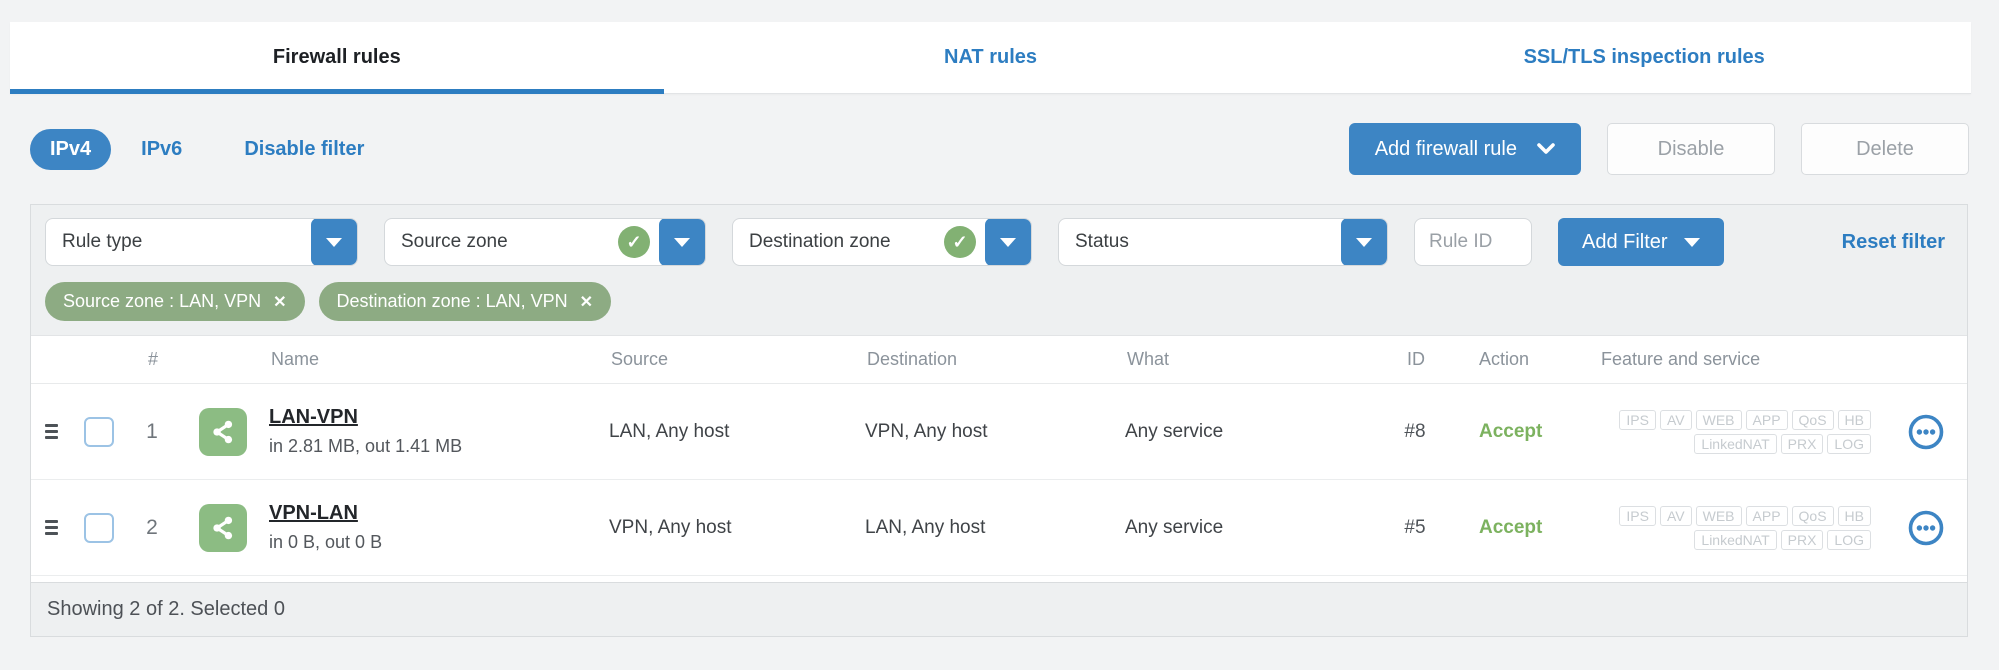 The height and width of the screenshot is (670, 1999). I want to click on rule-name-link: LAN-VPN, so click(313, 417).